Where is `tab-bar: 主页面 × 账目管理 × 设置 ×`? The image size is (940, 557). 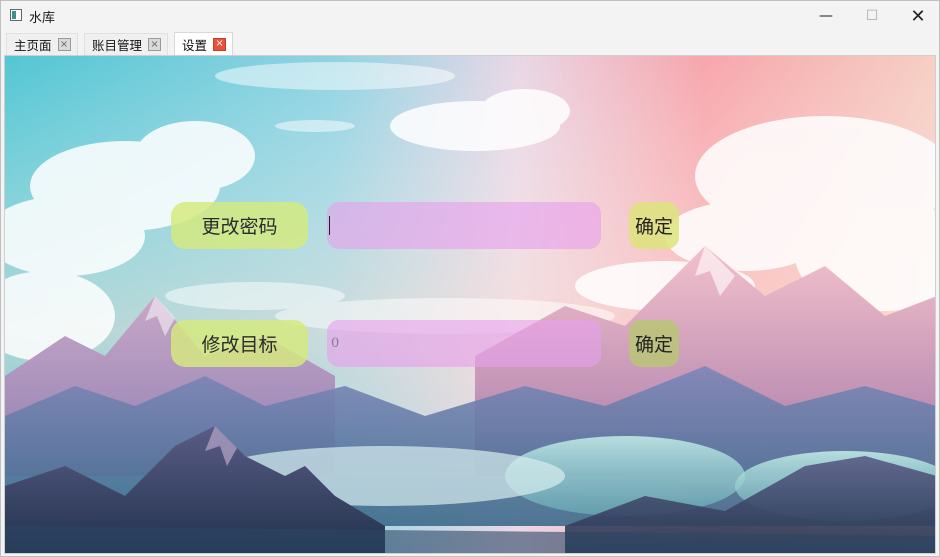
tab-bar: 主页面 × 账目管理 × 设置 × is located at coordinates (470, 43).